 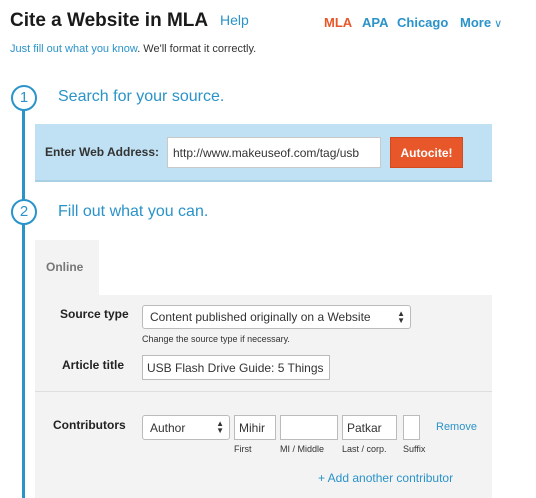 I want to click on more-styles-dropdown: More ∨, so click(x=481, y=22).